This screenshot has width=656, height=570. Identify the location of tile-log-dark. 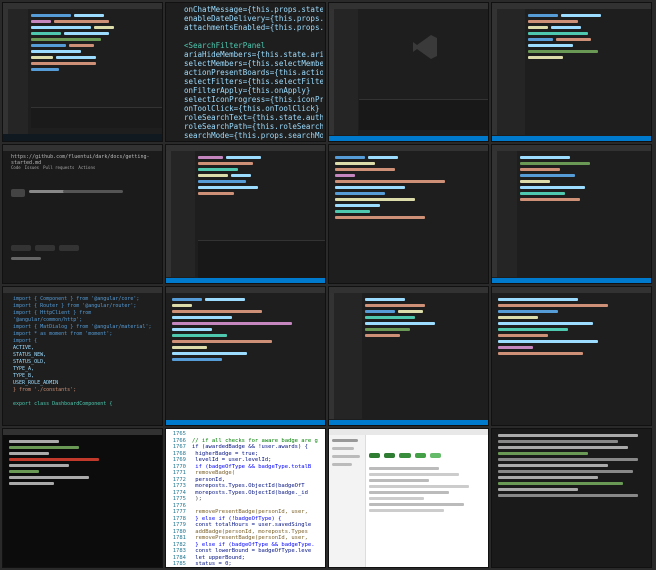
(571, 498).